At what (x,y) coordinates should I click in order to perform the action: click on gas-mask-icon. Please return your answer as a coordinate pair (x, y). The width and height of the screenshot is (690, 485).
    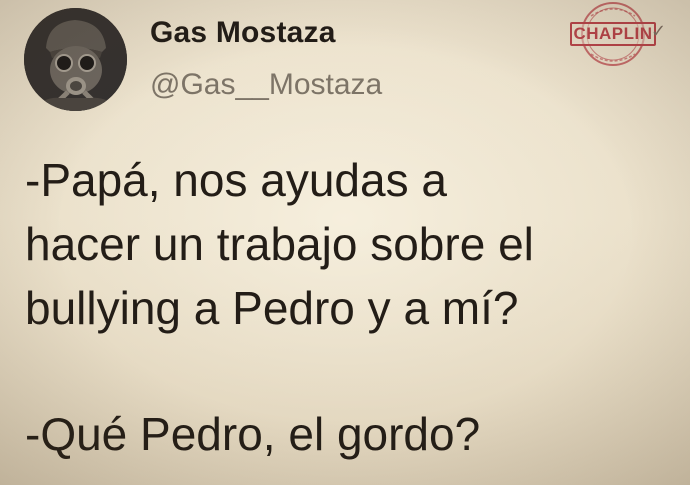
    Looking at the image, I should click on (75, 59).